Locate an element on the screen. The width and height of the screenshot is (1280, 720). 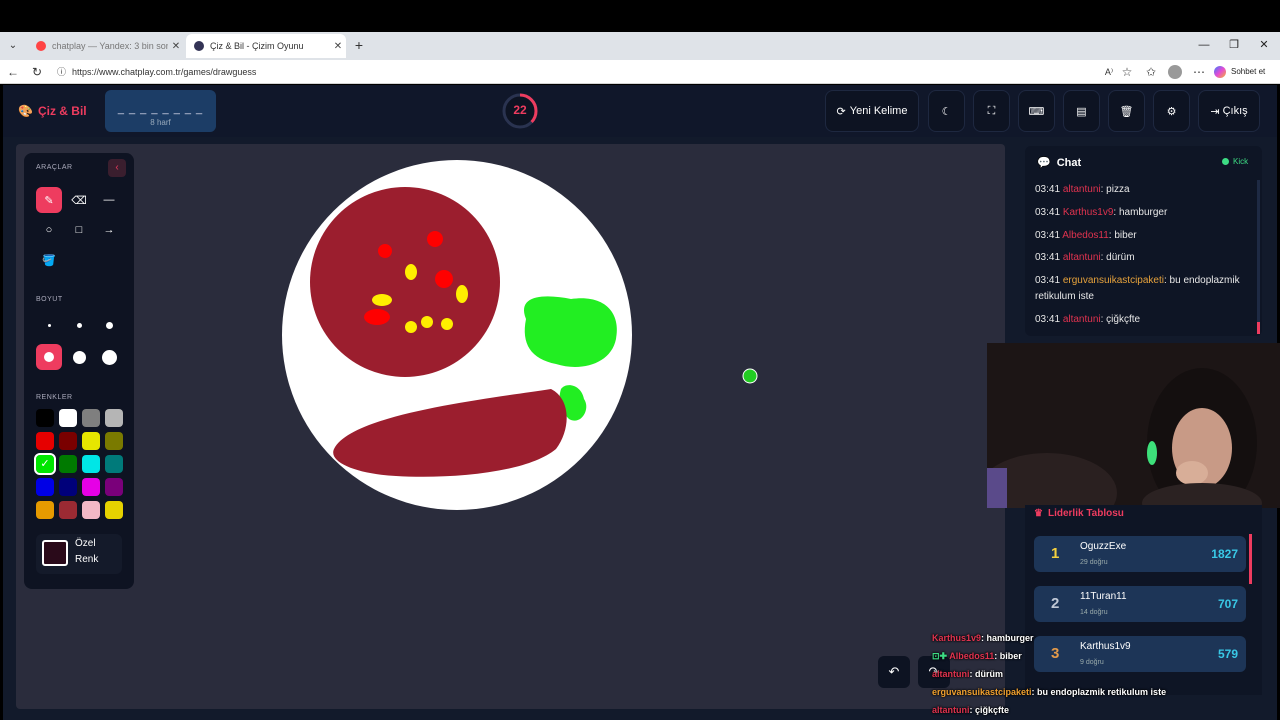
keyboard-icon: ⌨ is located at coordinates (1036, 111).